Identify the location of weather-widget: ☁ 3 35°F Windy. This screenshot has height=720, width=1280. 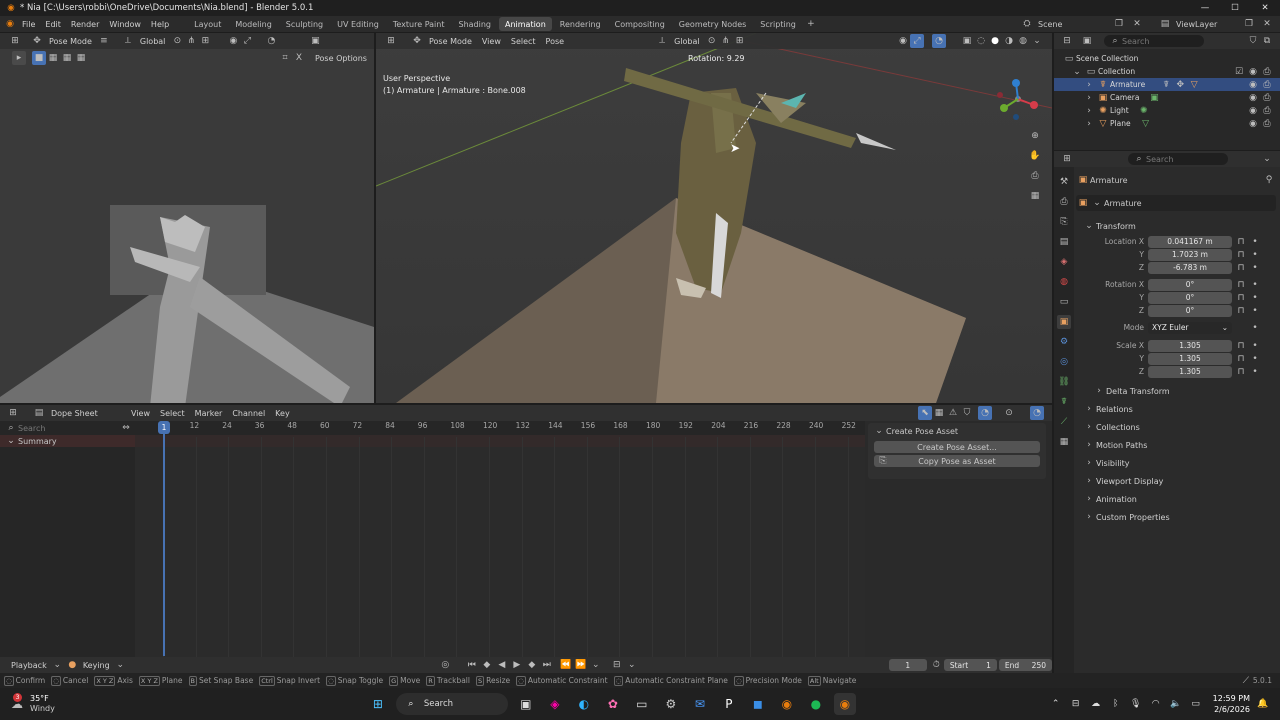
(32, 703).